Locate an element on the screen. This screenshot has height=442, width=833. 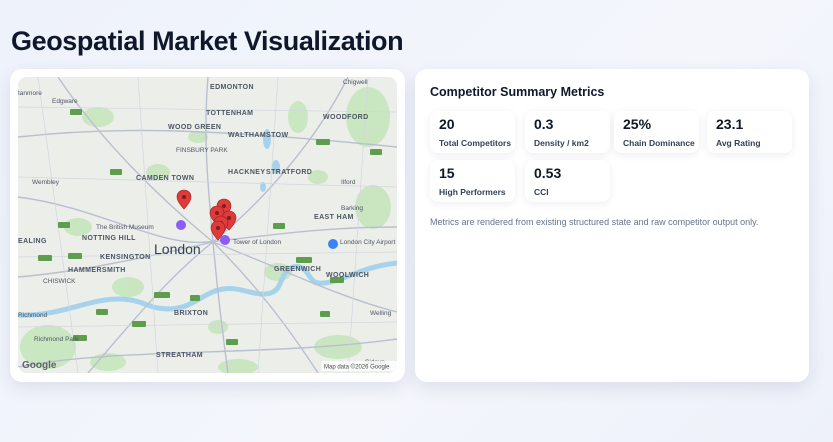
map-label-ilford: Ilford is located at coordinates (348, 182).